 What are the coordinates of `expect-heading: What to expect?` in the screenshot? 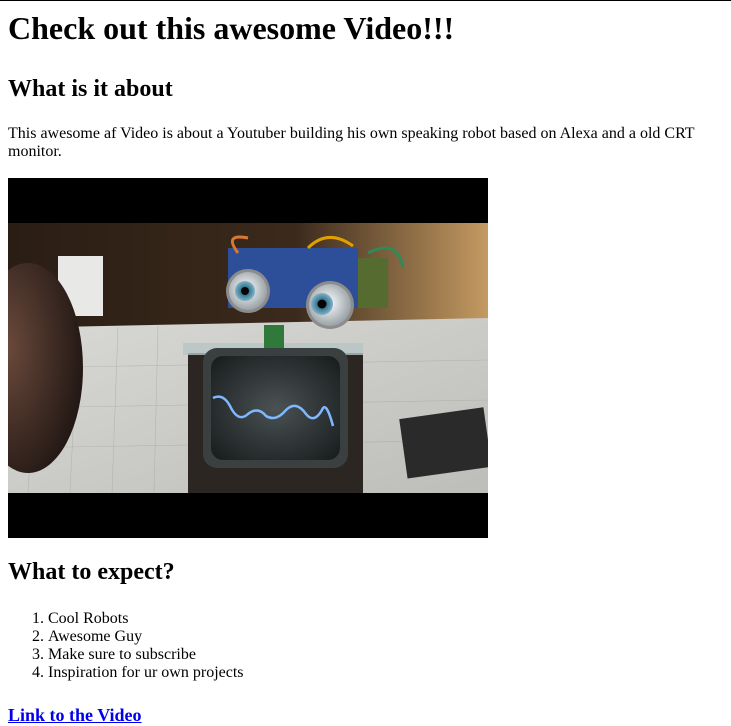 It's located at (91, 572).